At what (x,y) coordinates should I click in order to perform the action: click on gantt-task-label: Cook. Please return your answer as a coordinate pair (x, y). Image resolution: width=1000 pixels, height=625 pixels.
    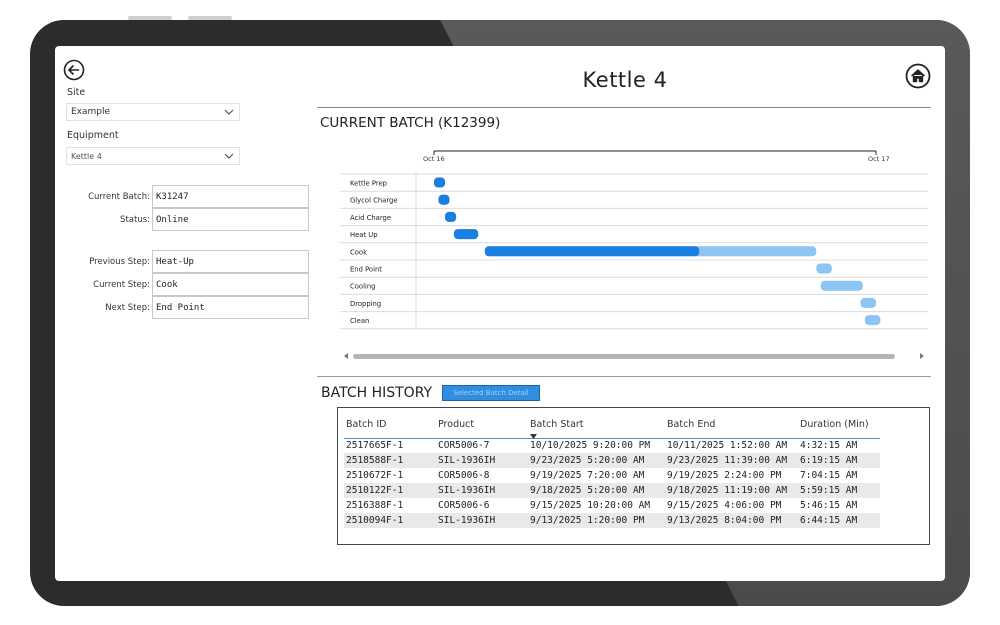
    Looking at the image, I should click on (358, 252).